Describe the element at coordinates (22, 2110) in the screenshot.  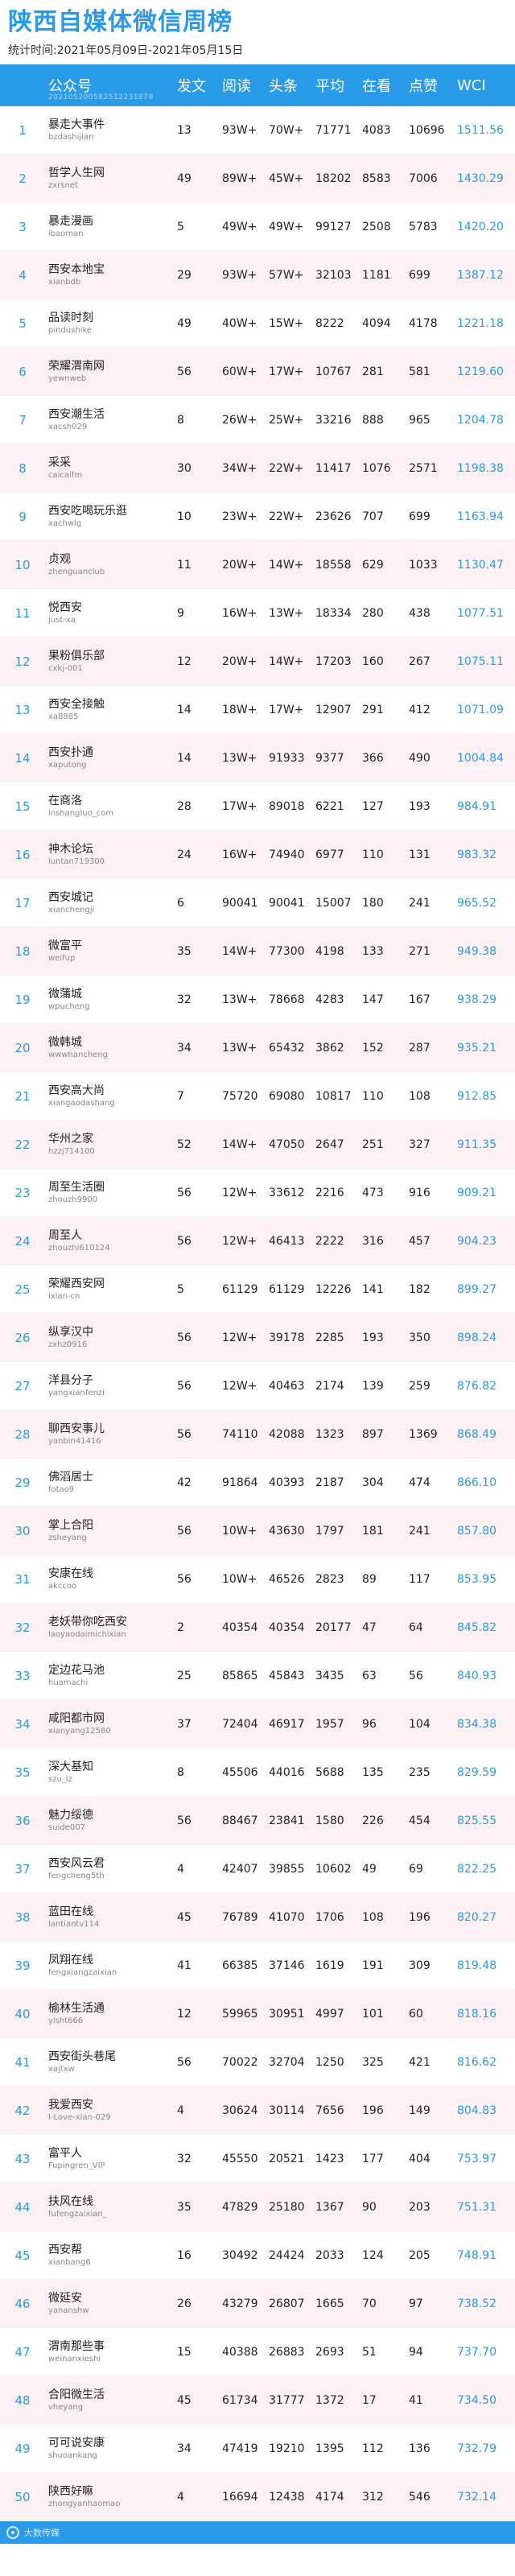
I see `rank-cell: 42` at that location.